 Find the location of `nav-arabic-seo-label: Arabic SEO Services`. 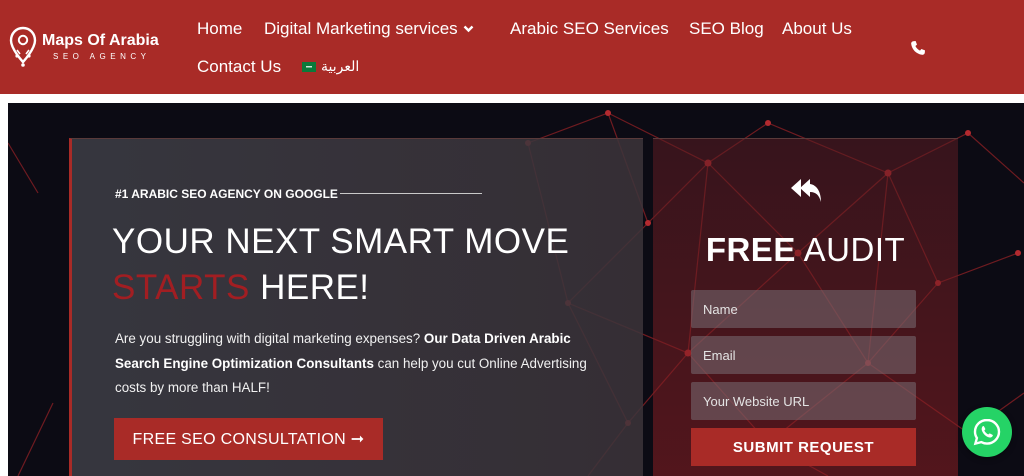

nav-arabic-seo-label: Arabic SEO Services is located at coordinates (589, 28).